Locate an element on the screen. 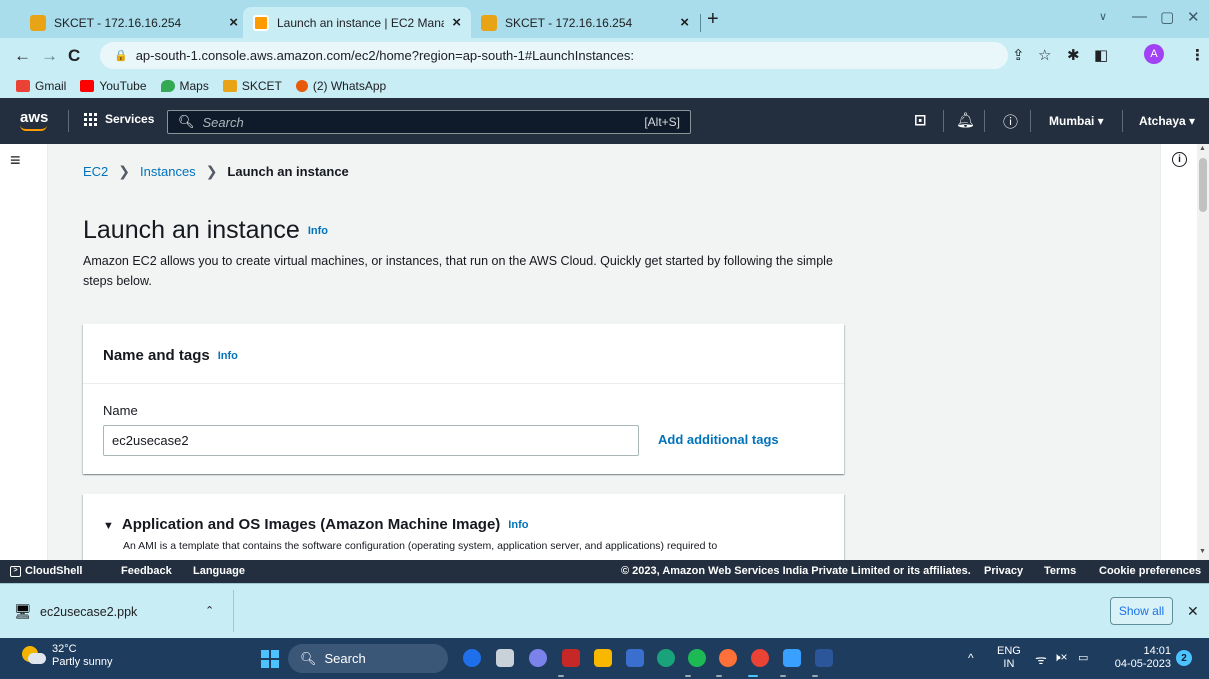 This screenshot has height=679, width=1209. battery-icon: ▭ is located at coordinates (1083, 657).